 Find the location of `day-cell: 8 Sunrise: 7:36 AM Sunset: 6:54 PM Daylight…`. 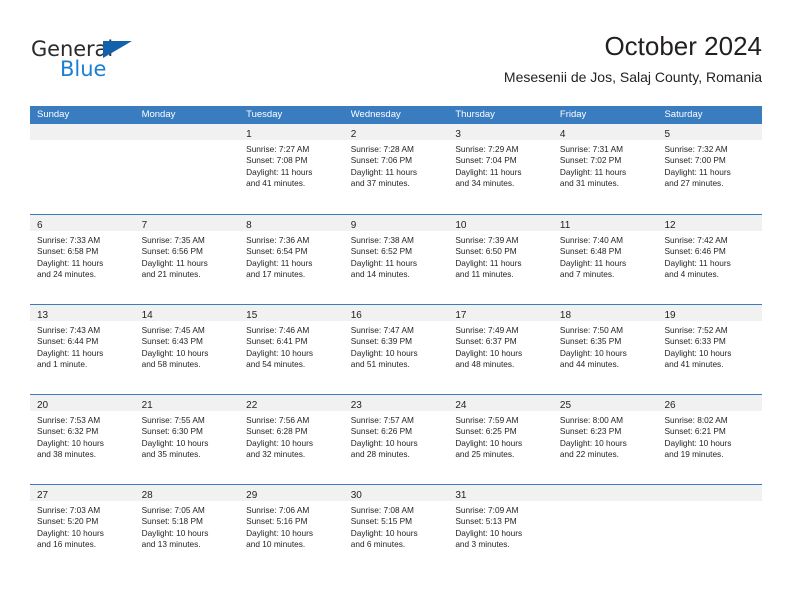

day-cell: 8 Sunrise: 7:36 AM Sunset: 6:54 PM Daylight… is located at coordinates (291, 259).